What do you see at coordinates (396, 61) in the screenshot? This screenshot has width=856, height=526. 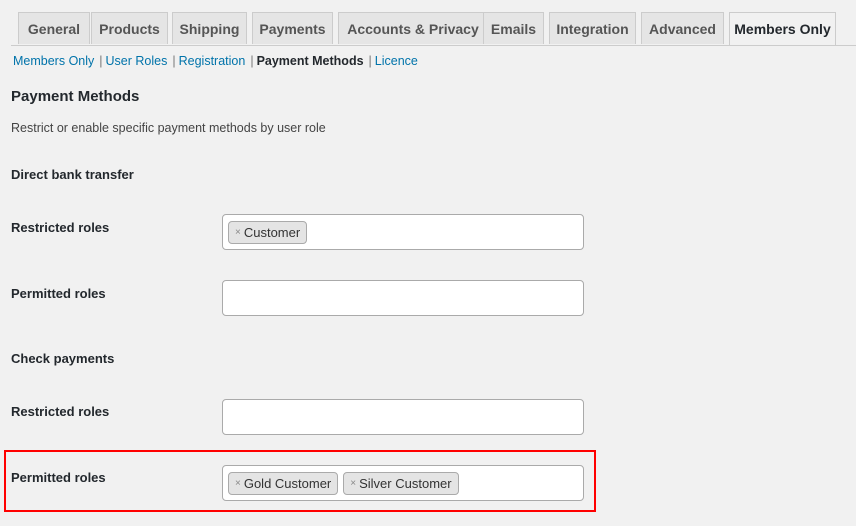 I see `subnav-licence: Licence` at bounding box center [396, 61].